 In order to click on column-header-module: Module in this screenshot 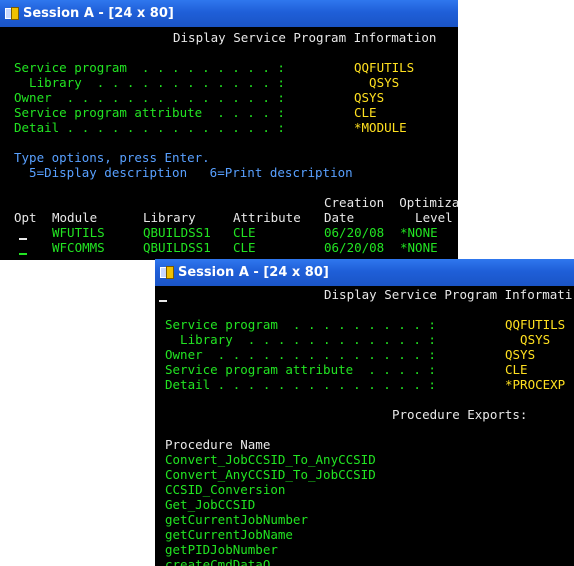, I will do `click(75, 217)`.